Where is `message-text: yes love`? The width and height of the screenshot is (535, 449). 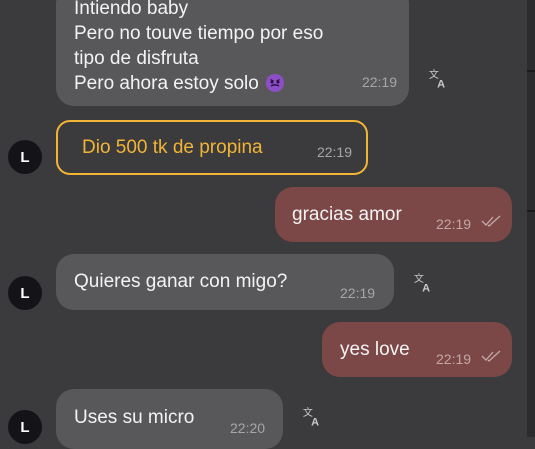
message-text: yes love is located at coordinates (375, 349).